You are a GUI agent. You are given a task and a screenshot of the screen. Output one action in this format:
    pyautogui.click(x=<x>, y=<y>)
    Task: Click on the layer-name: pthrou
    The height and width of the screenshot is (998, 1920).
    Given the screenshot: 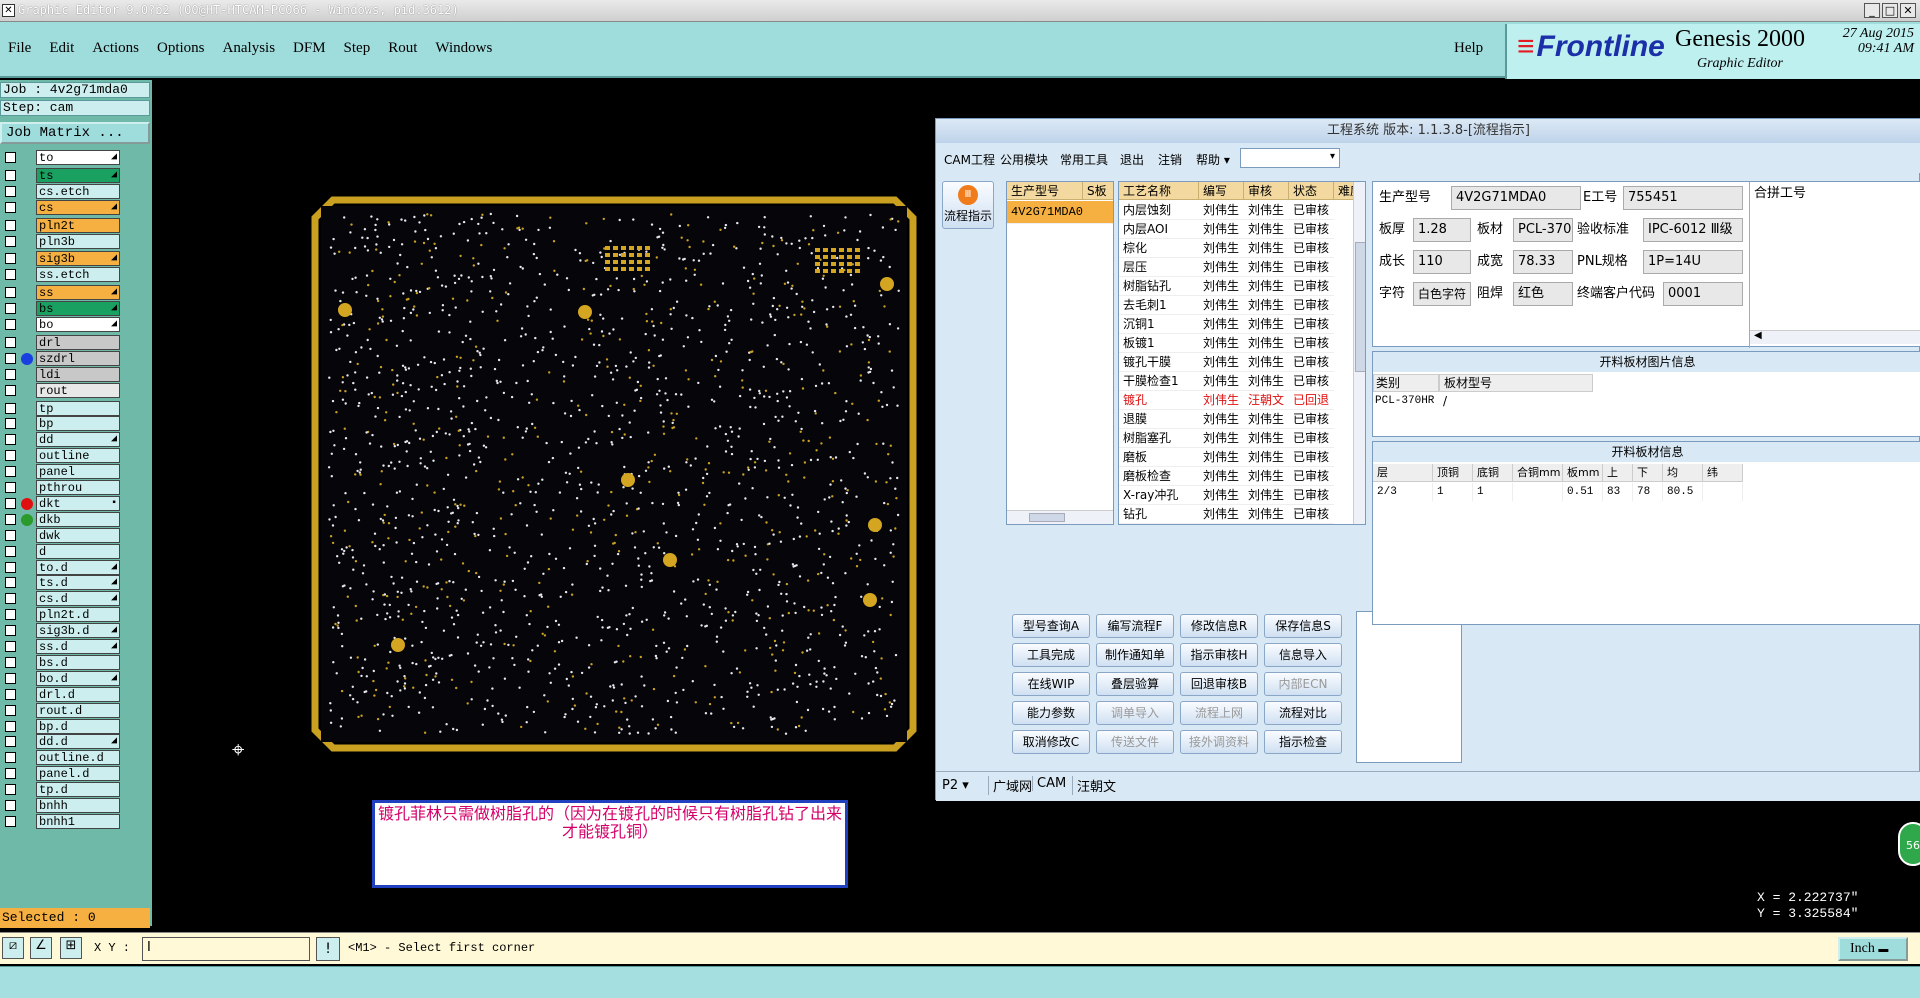 What is the action you would take?
    pyautogui.click(x=78, y=487)
    